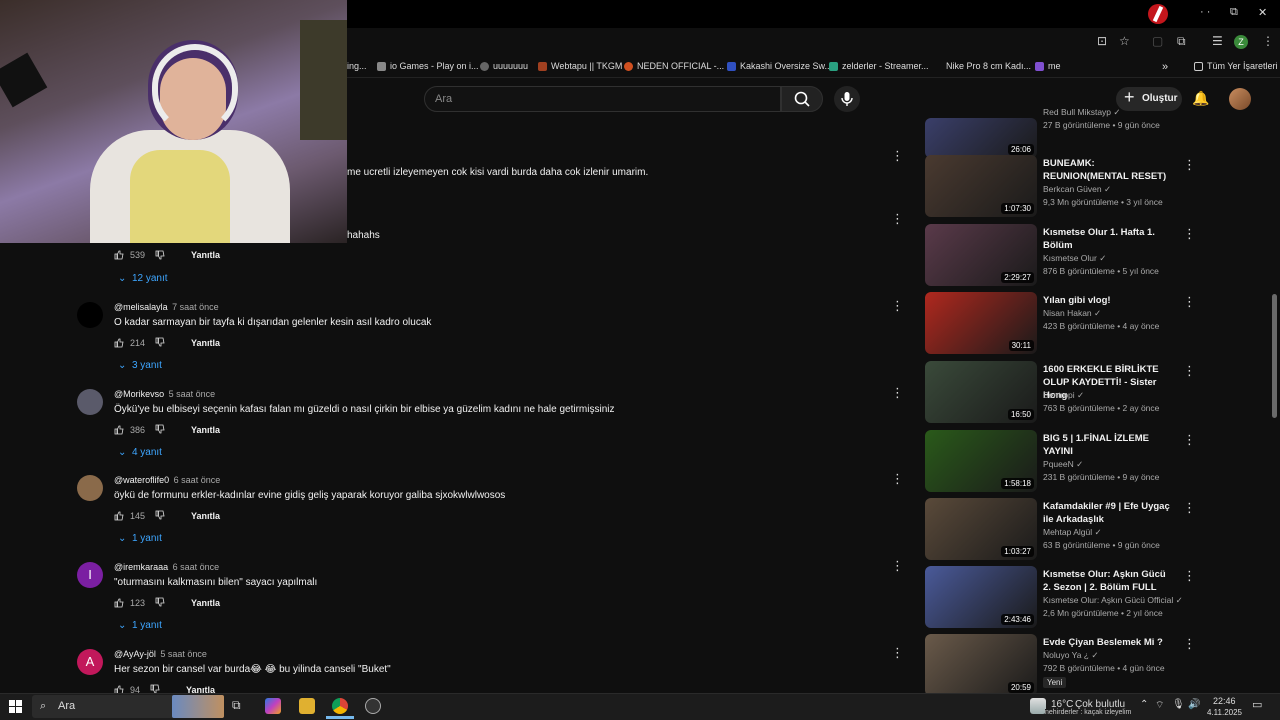  What do you see at coordinates (981, 323) in the screenshot?
I see `video-thumbnail: 30:11` at bounding box center [981, 323].